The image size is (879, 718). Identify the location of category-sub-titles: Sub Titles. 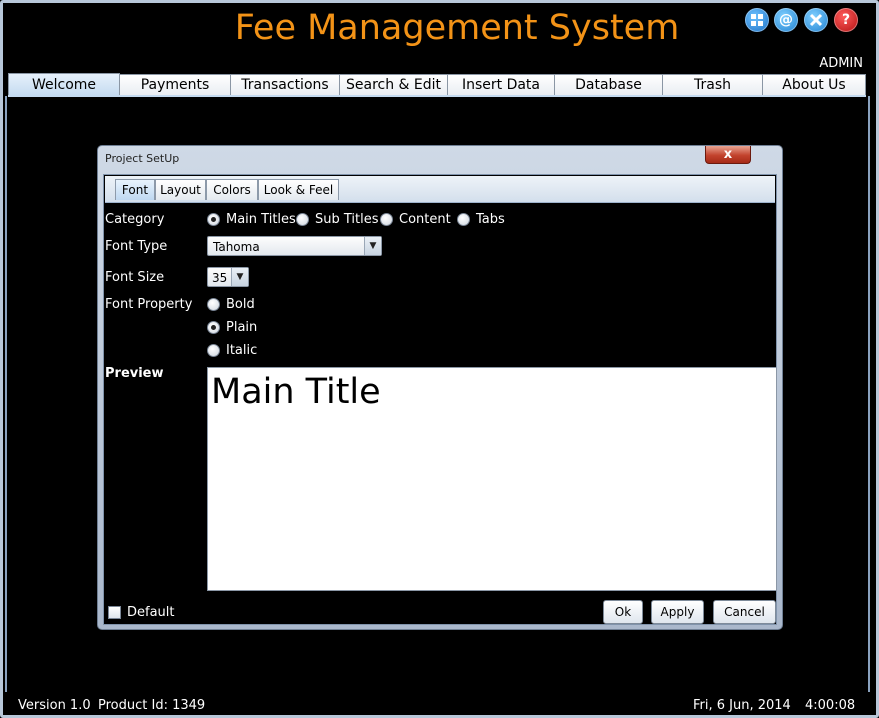
(337, 219).